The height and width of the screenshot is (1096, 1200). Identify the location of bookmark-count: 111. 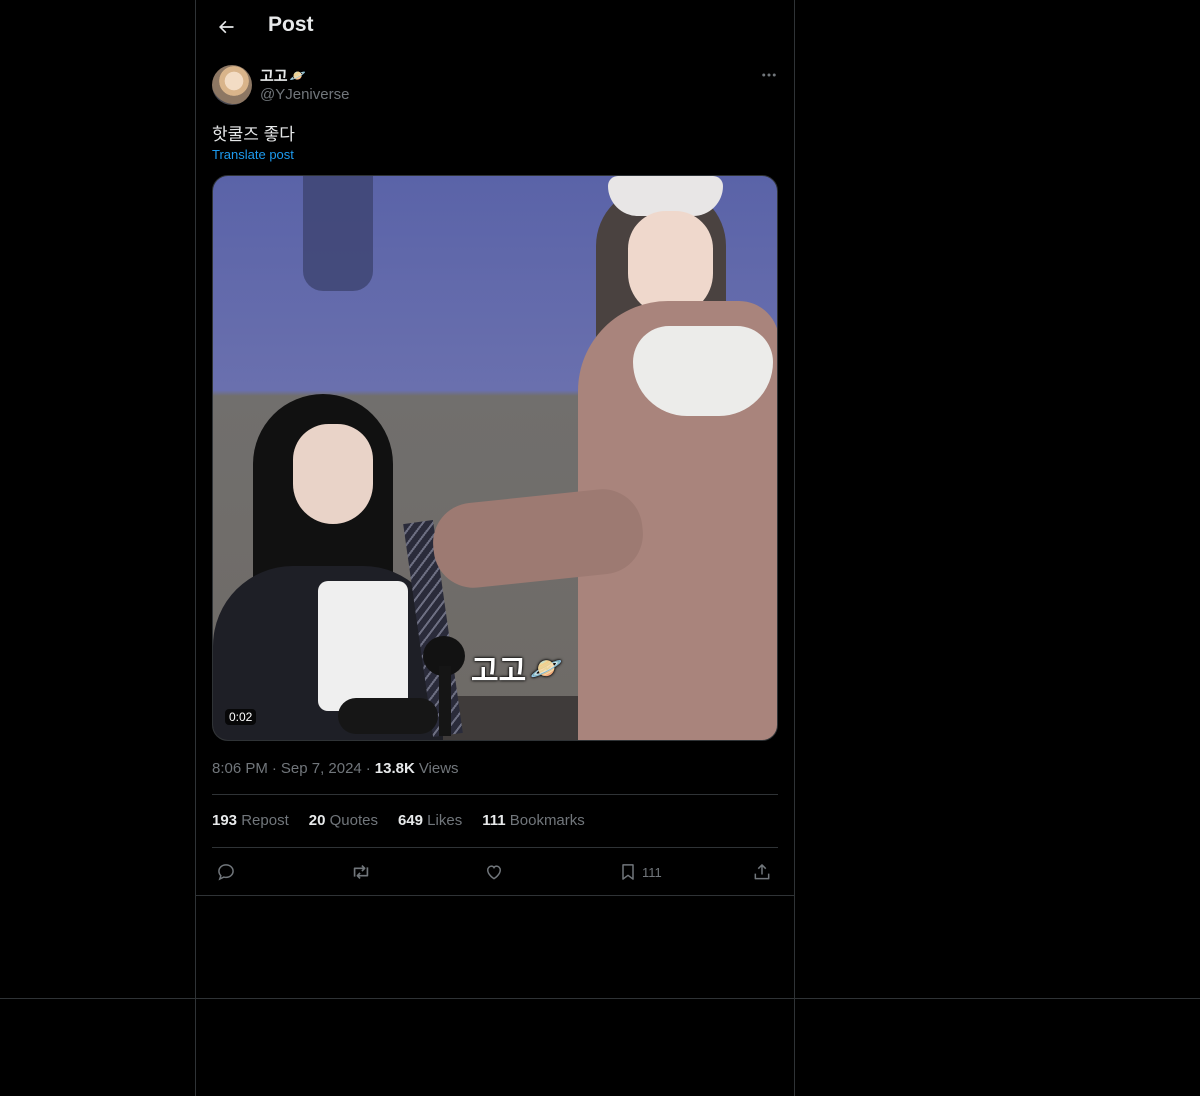
(652, 872).